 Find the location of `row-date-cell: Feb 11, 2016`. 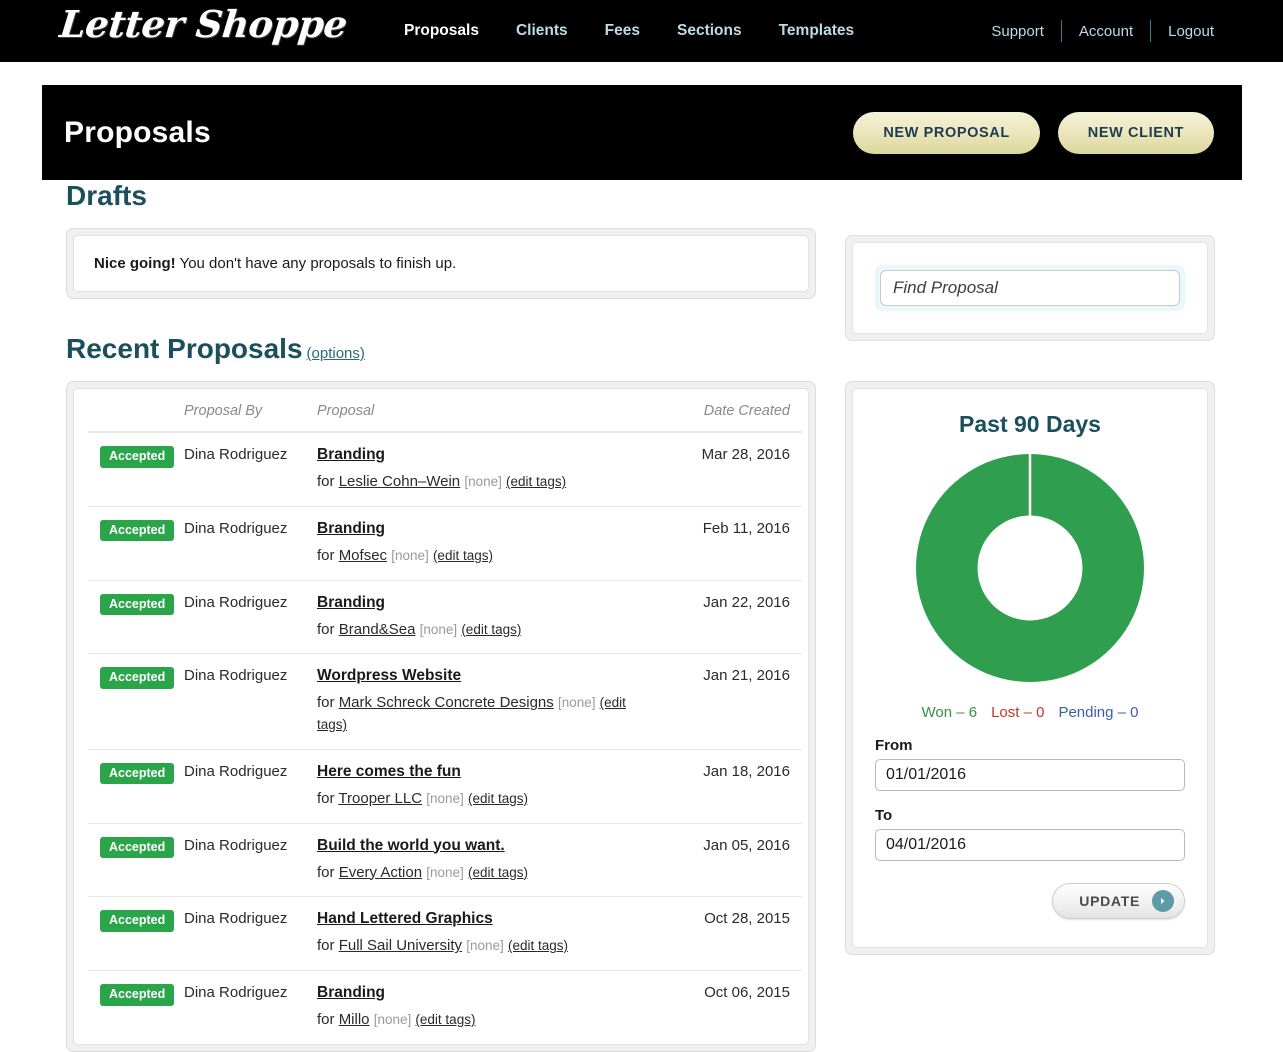

row-date-cell: Feb 11, 2016 is located at coordinates (737, 543).